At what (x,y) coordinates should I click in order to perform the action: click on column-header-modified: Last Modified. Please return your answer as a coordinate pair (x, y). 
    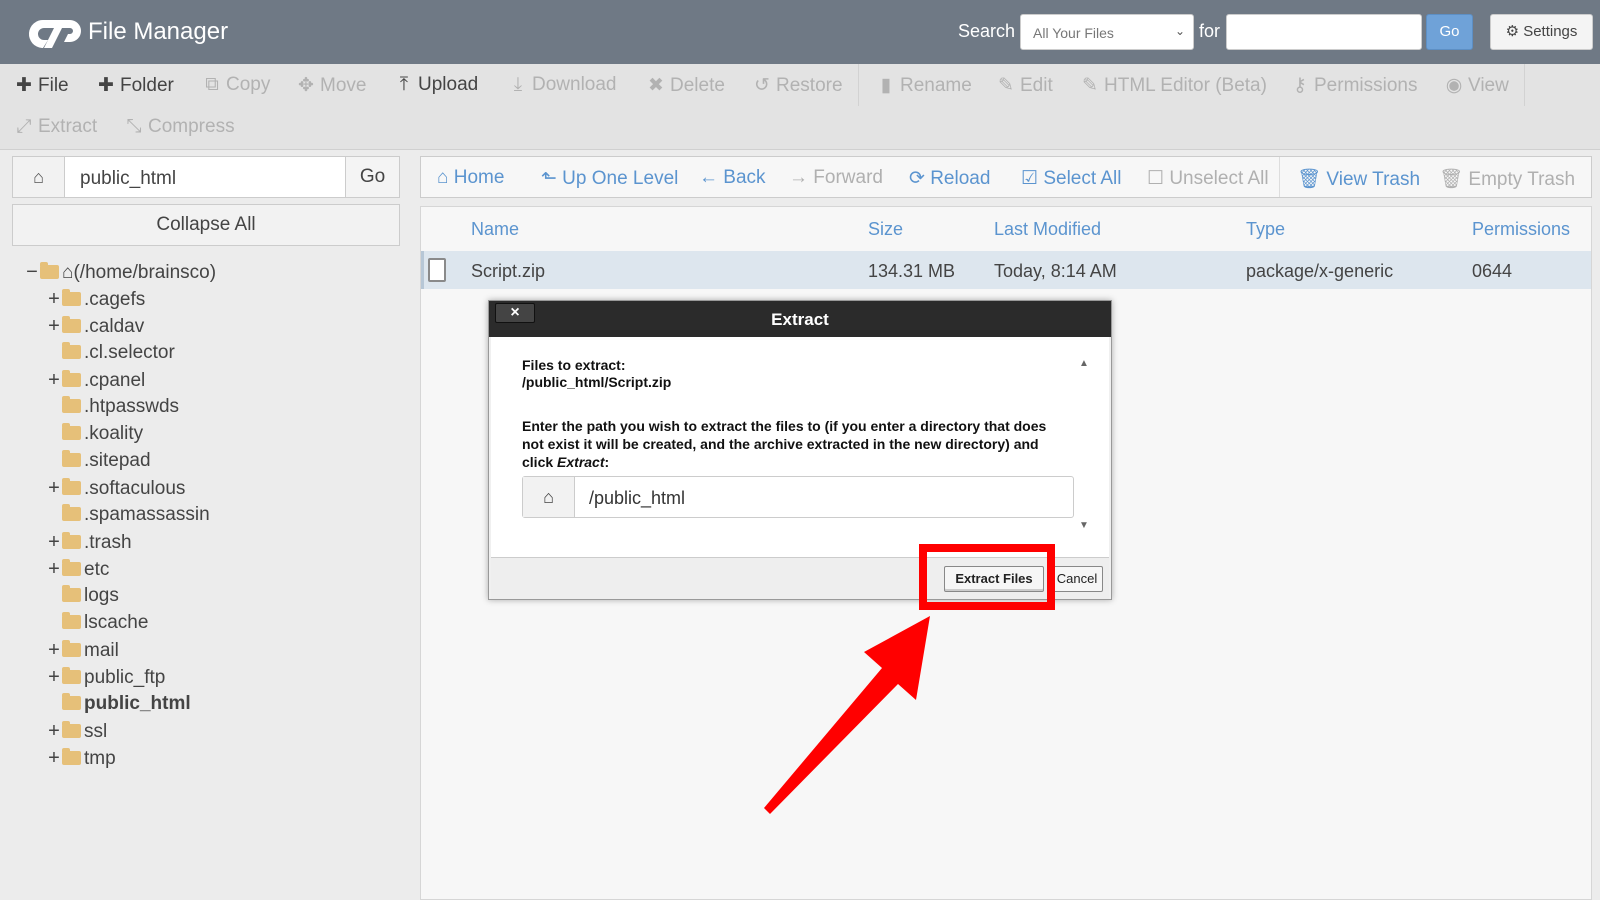
    Looking at the image, I should click on (1047, 229).